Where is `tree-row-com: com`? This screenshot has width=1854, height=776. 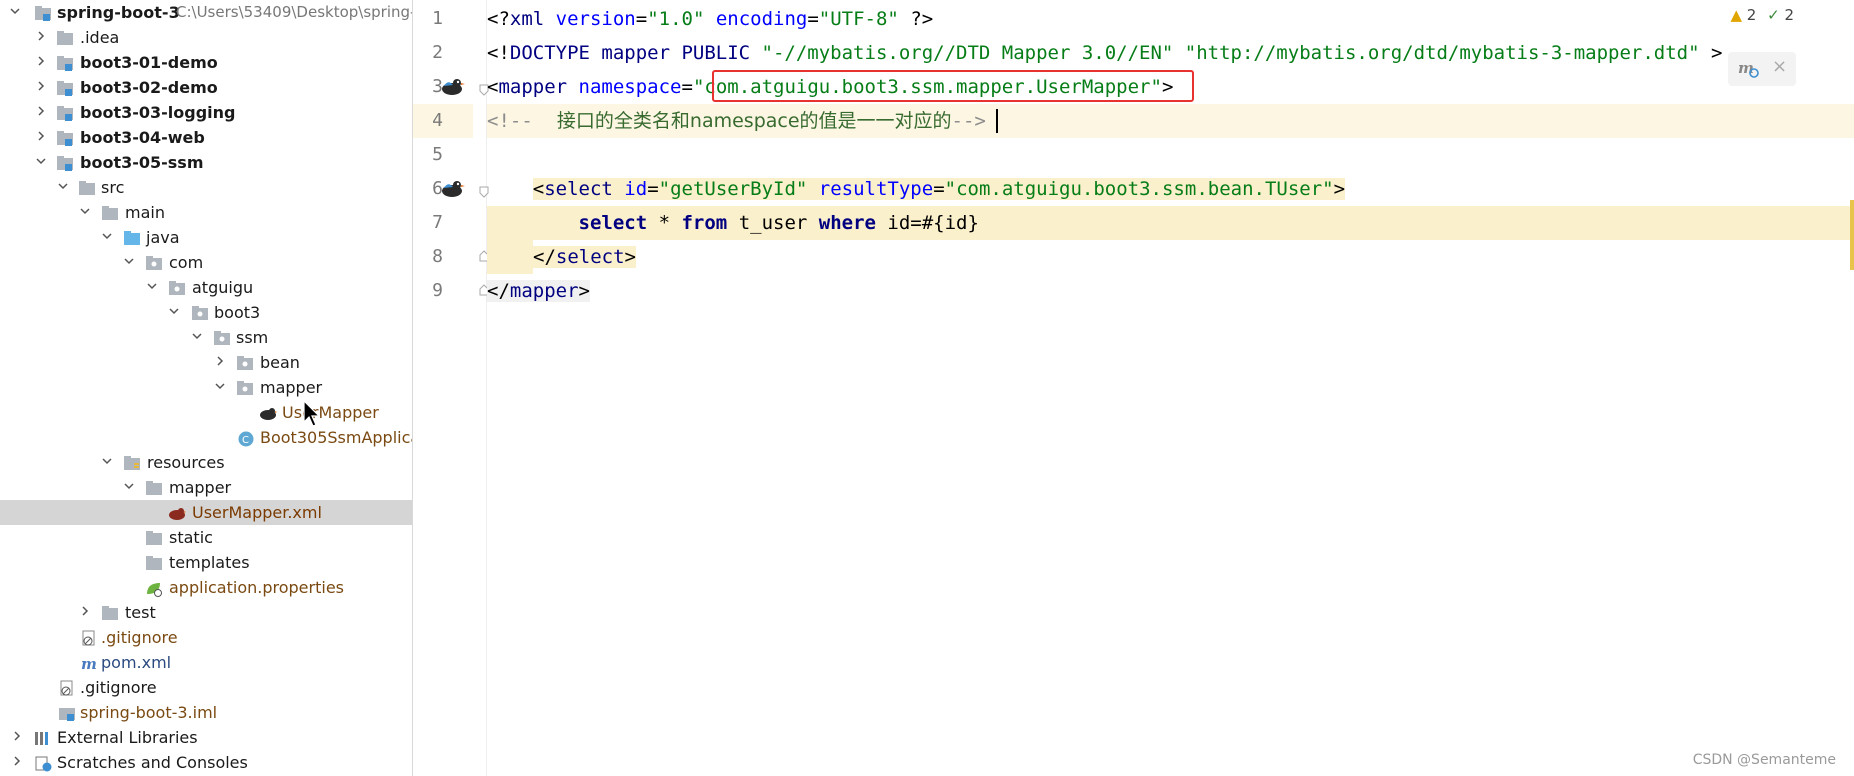
tree-row-com: com is located at coordinates (206, 262).